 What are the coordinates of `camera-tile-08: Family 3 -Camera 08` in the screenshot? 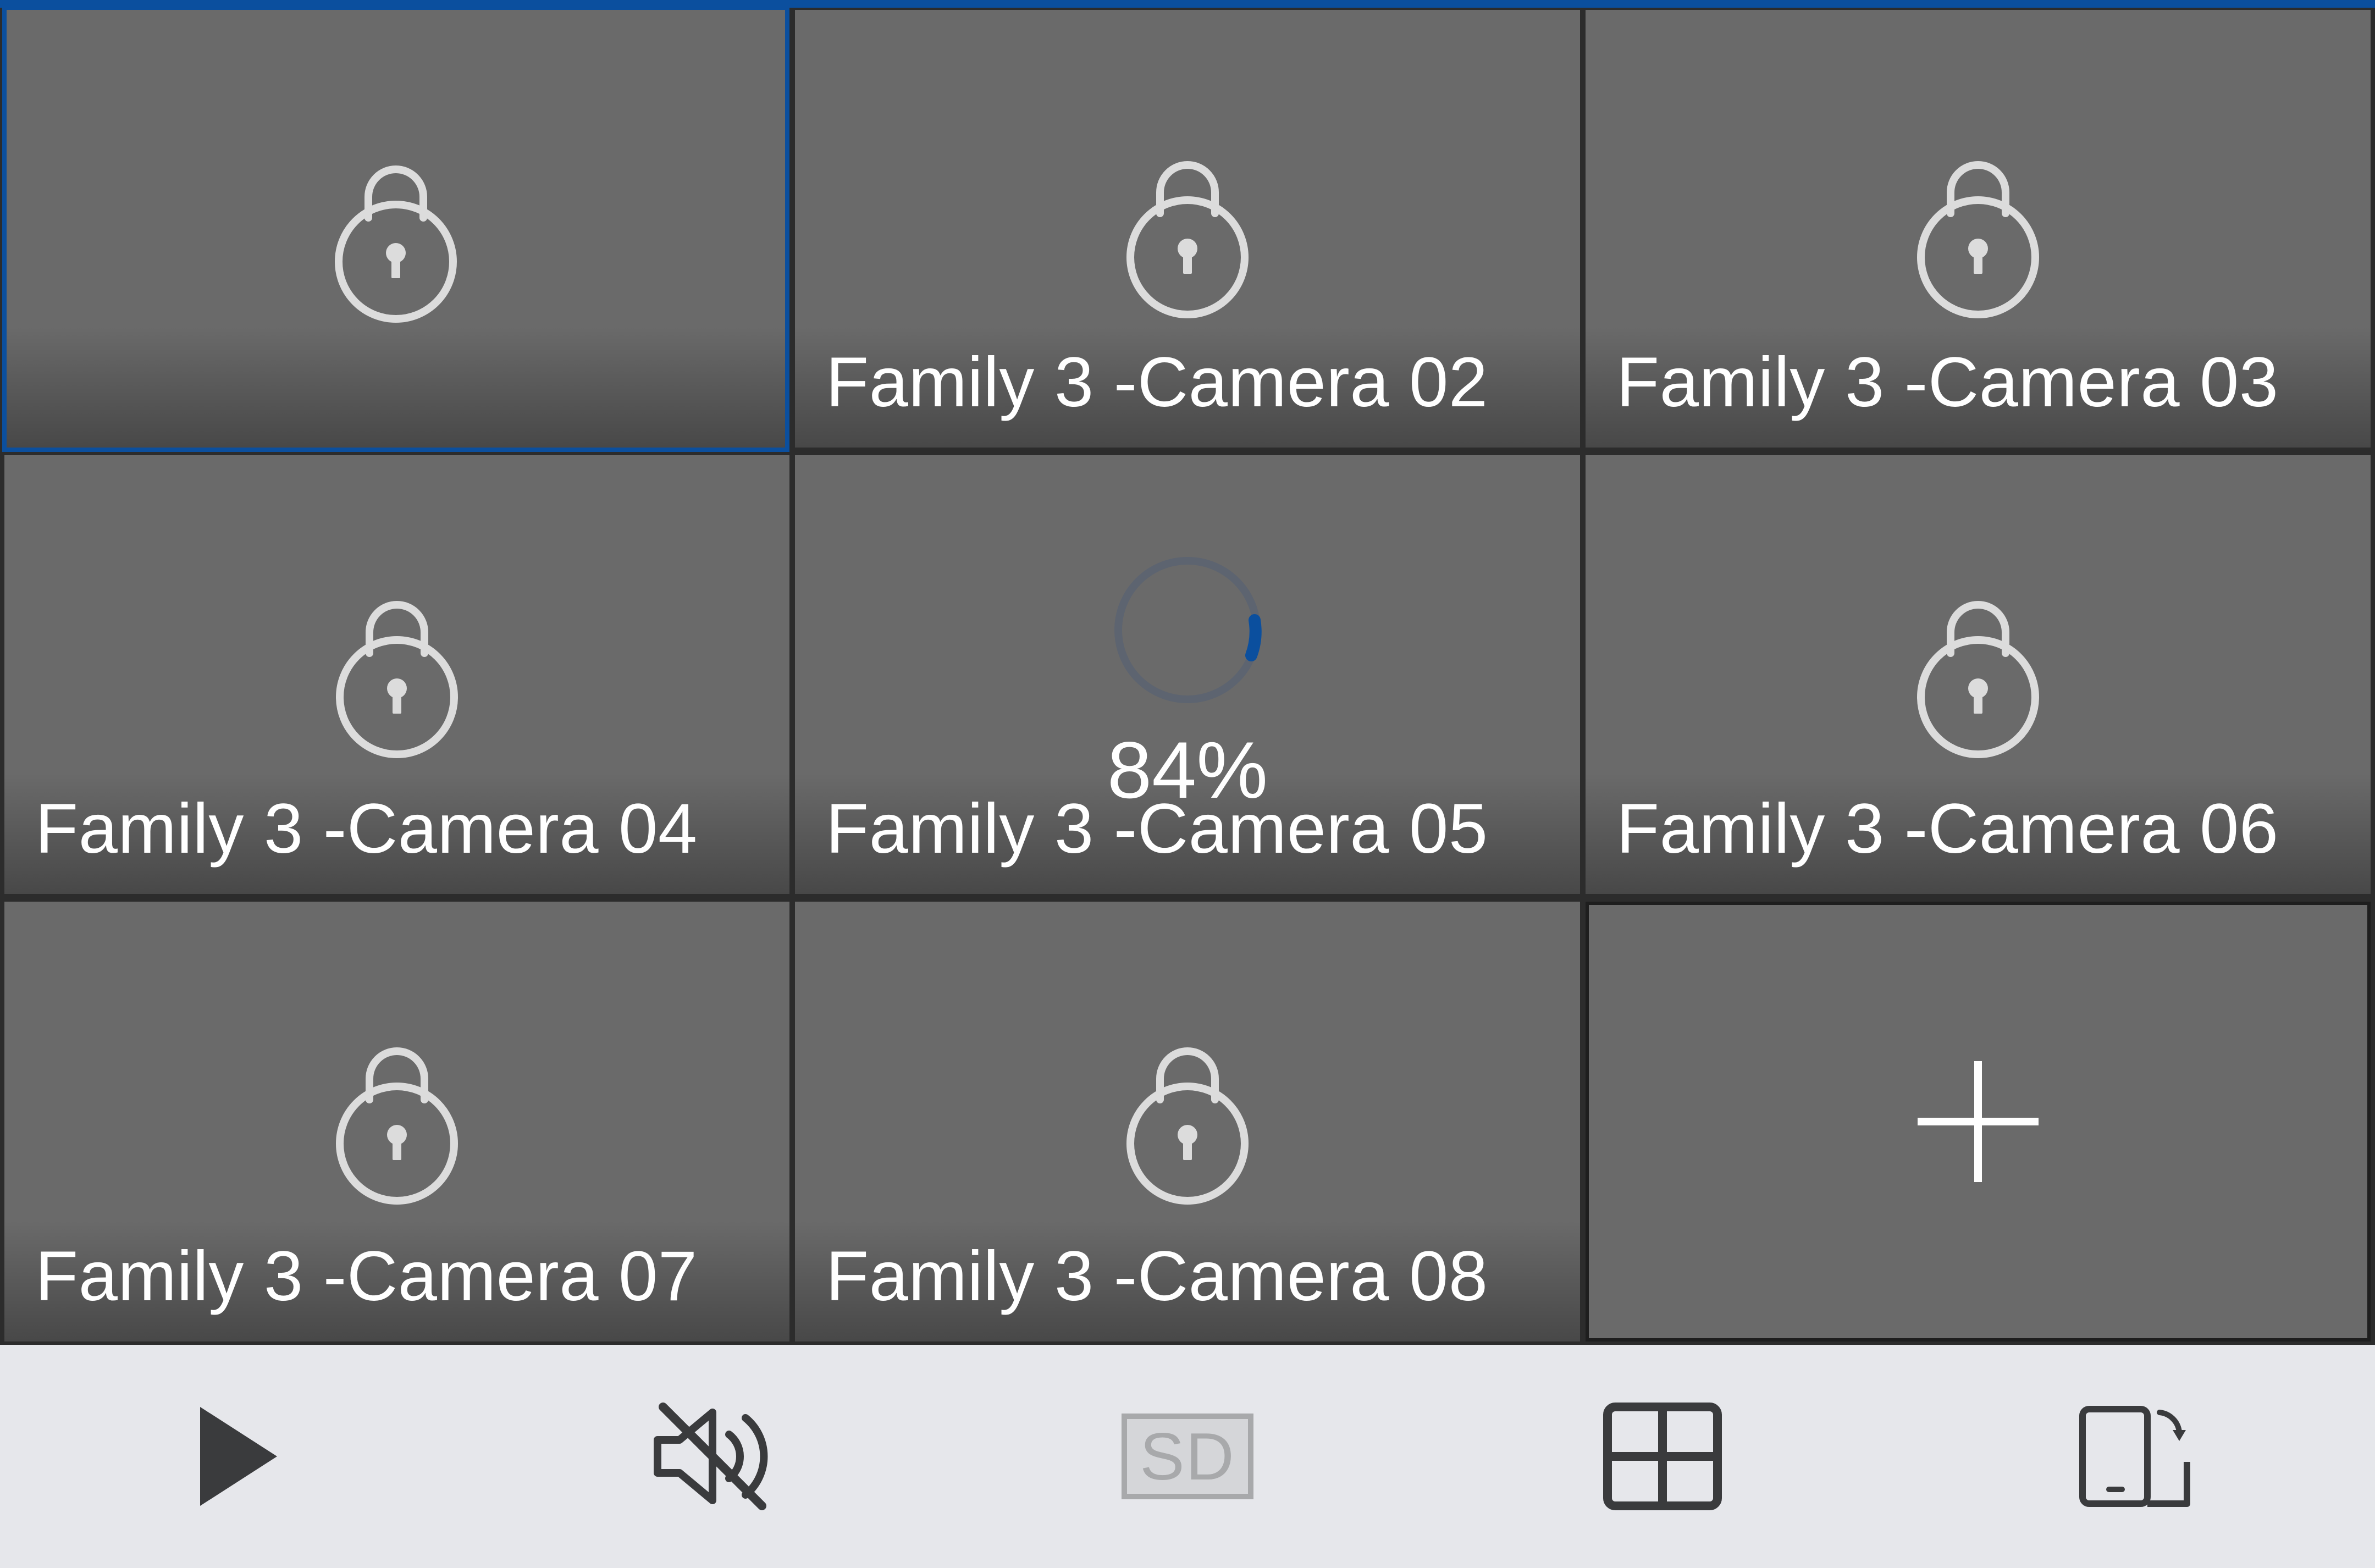 It's located at (1187, 1121).